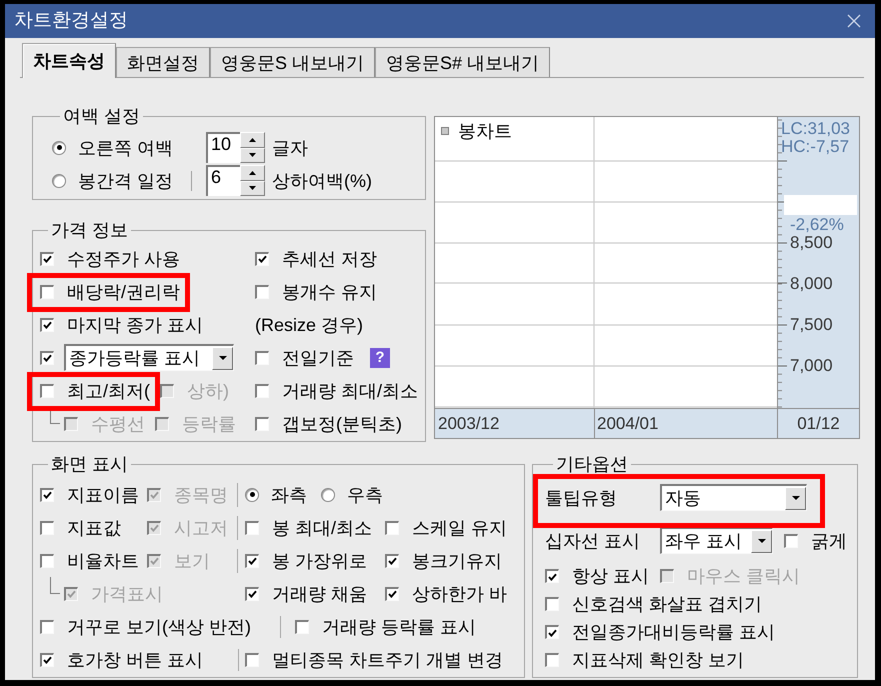 Image resolution: width=881 pixels, height=686 pixels. I want to click on dropdown: 좌우 표시, so click(716, 540).